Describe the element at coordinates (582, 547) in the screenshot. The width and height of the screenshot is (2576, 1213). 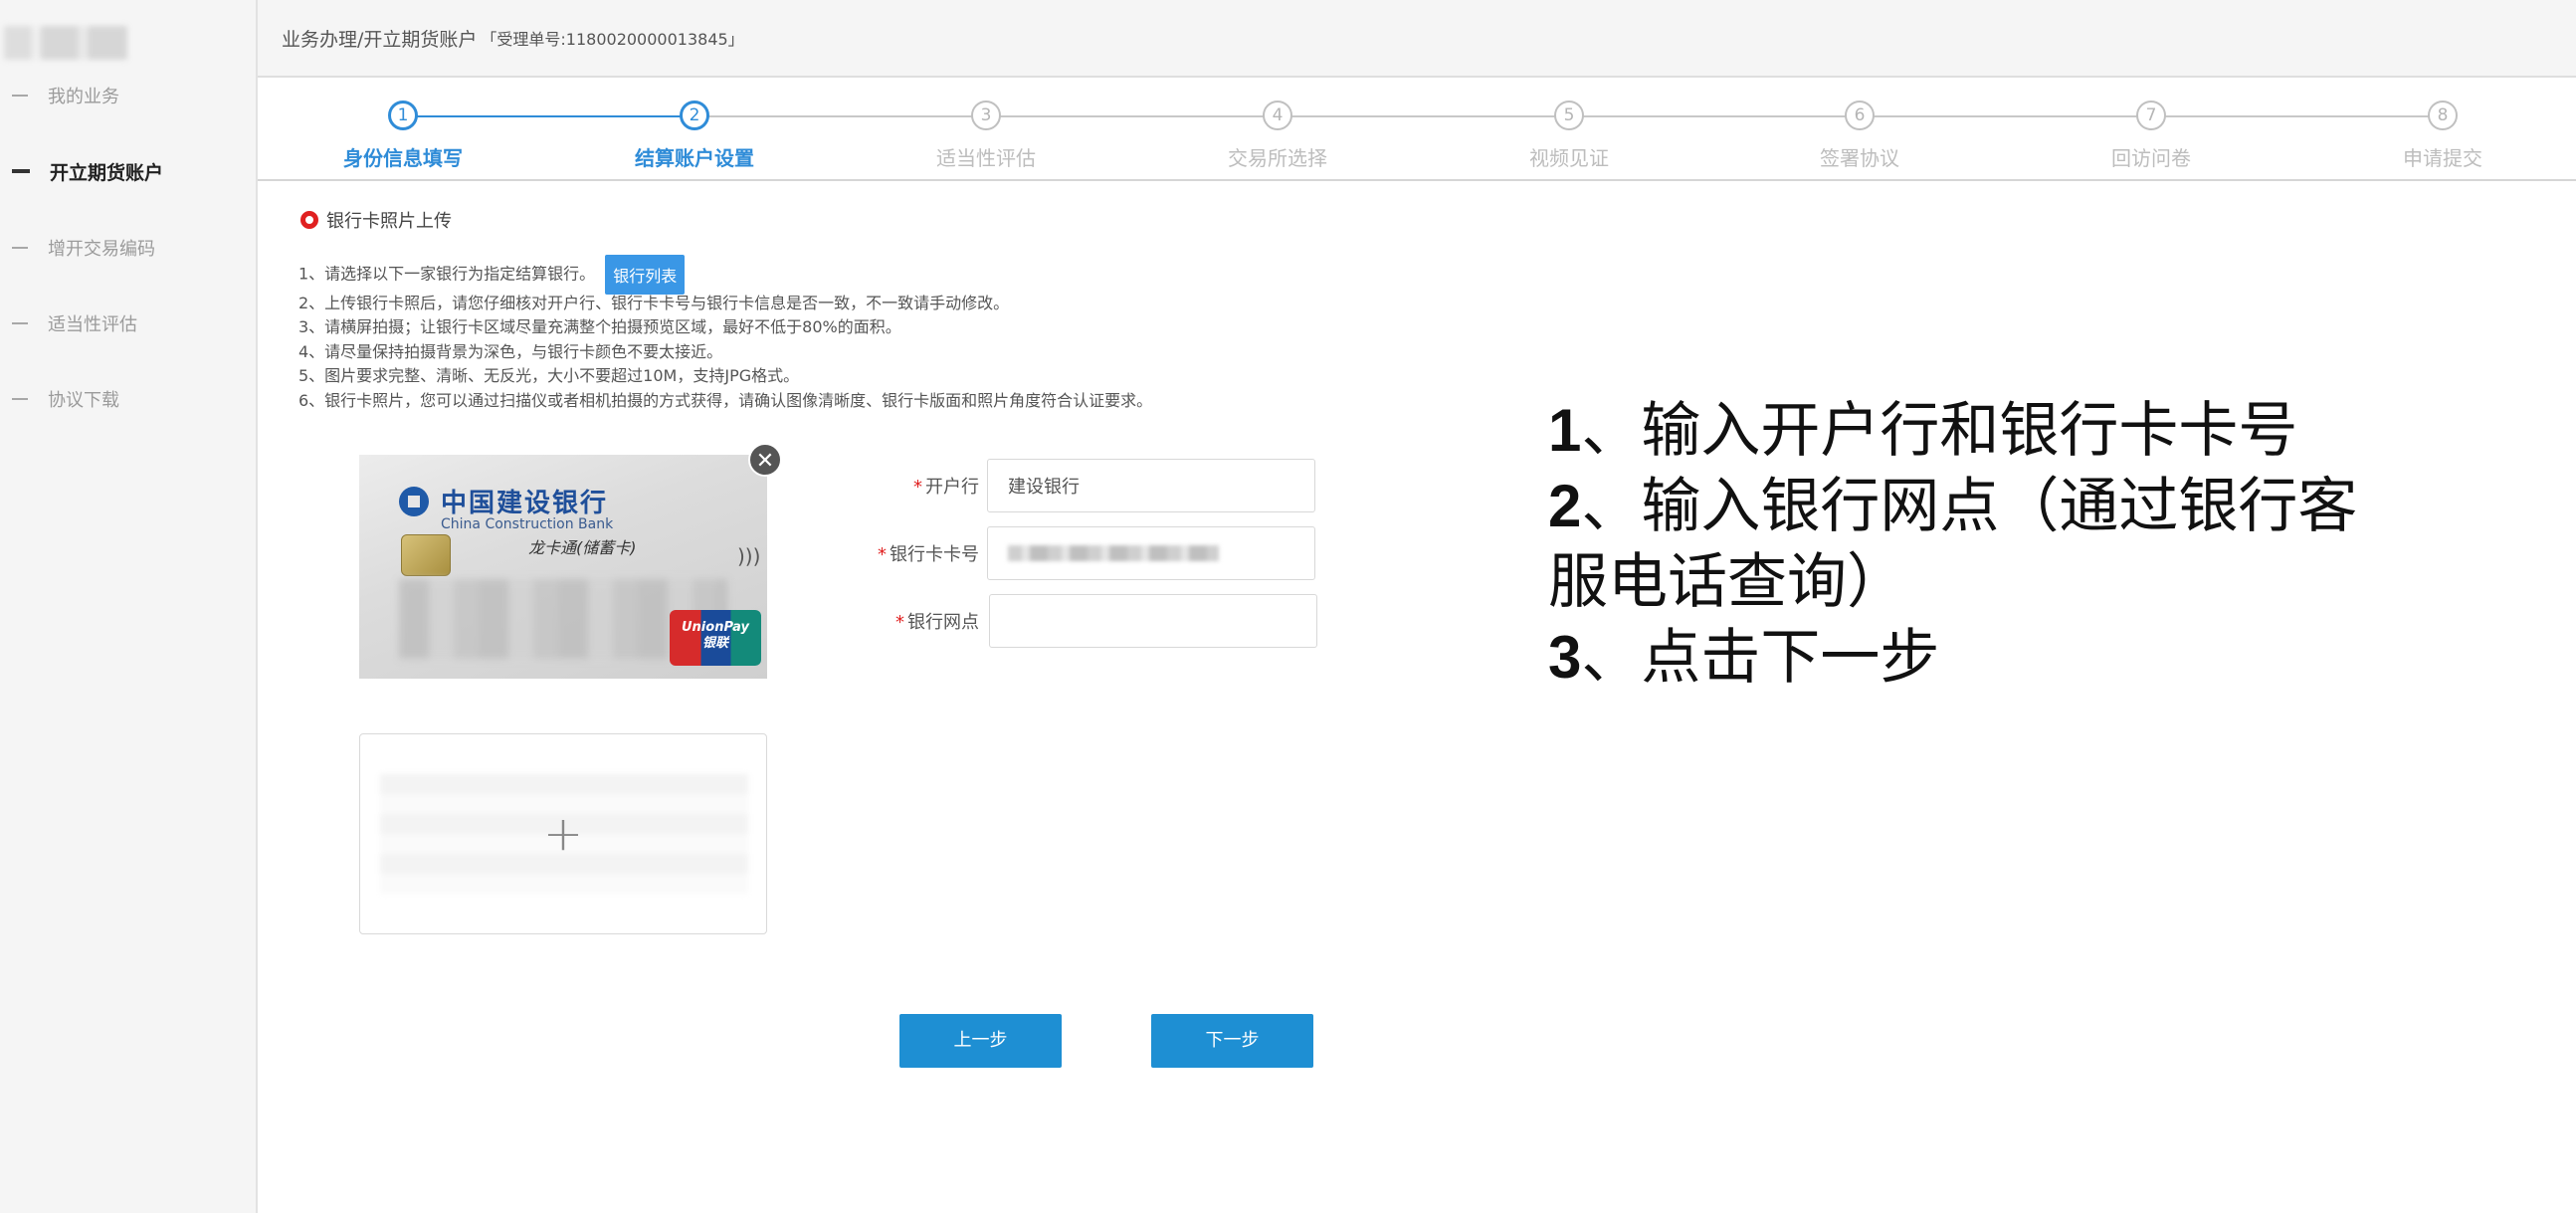
I see `card-type: 龙卡通(储蓄卡)` at that location.